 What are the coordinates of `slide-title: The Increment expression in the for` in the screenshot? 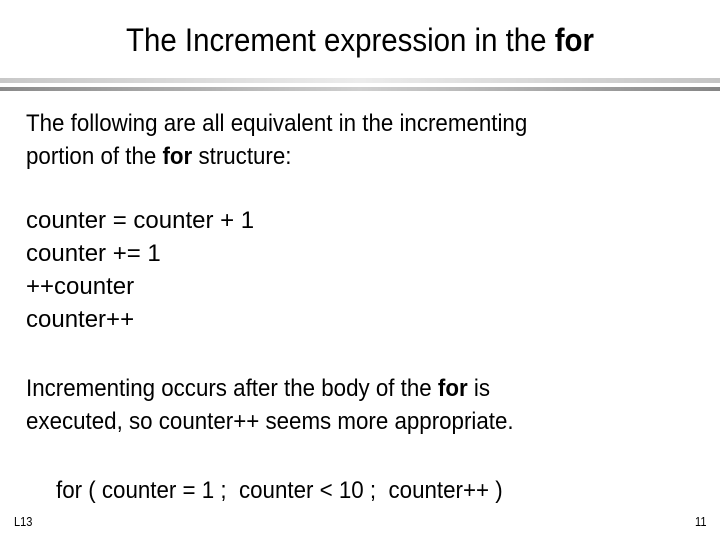 It's located at (360, 40).